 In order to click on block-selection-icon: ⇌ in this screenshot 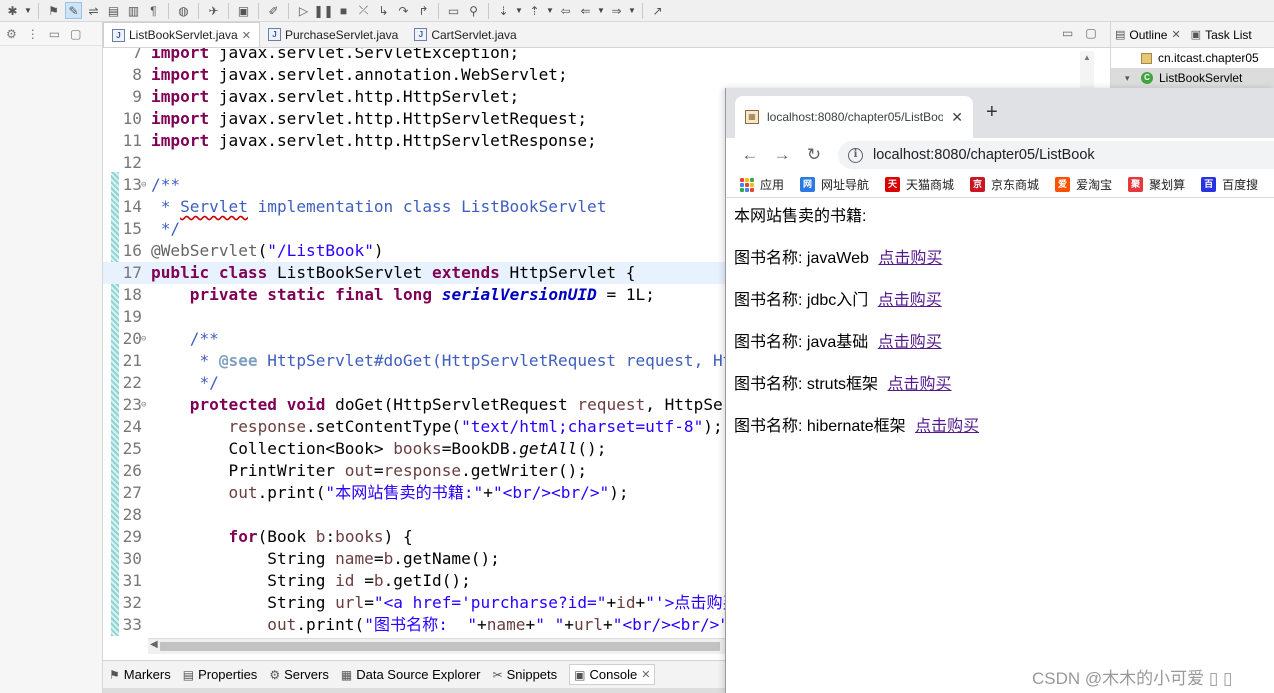, I will do `click(93, 10)`.